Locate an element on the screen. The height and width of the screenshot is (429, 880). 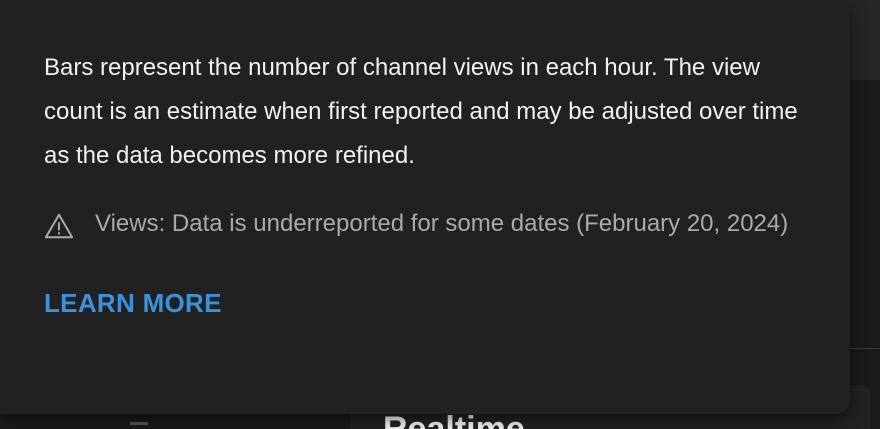
warning-triangle-icon is located at coordinates (59, 226).